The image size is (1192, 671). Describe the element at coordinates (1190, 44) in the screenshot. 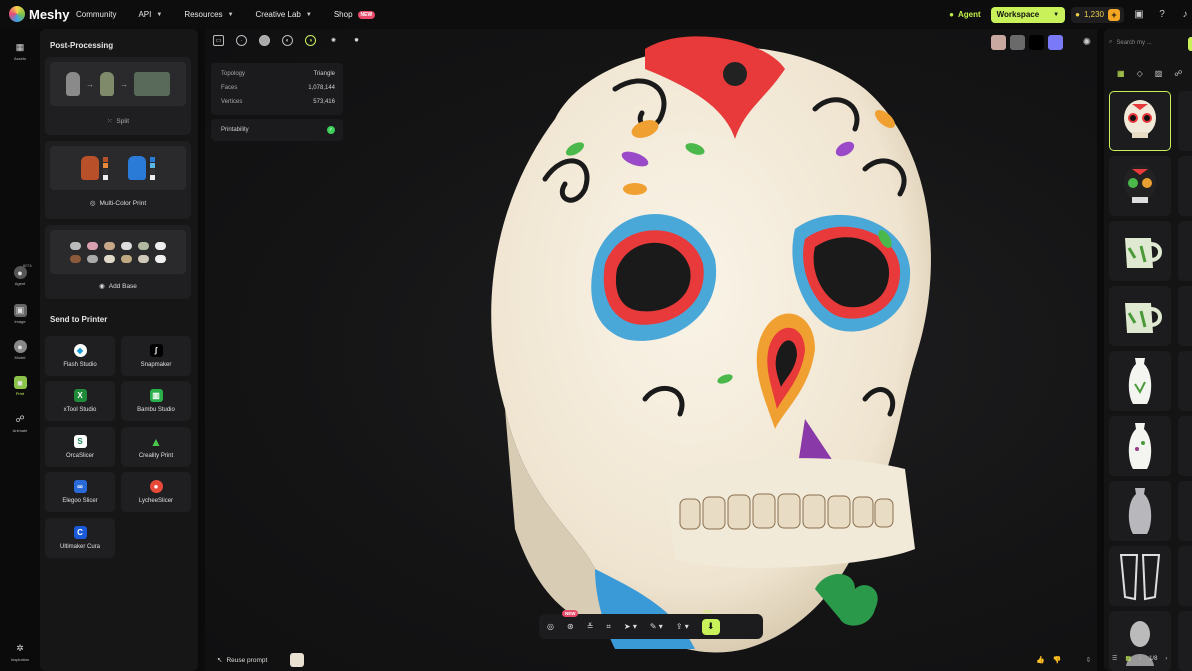

I see `filter-button` at that location.